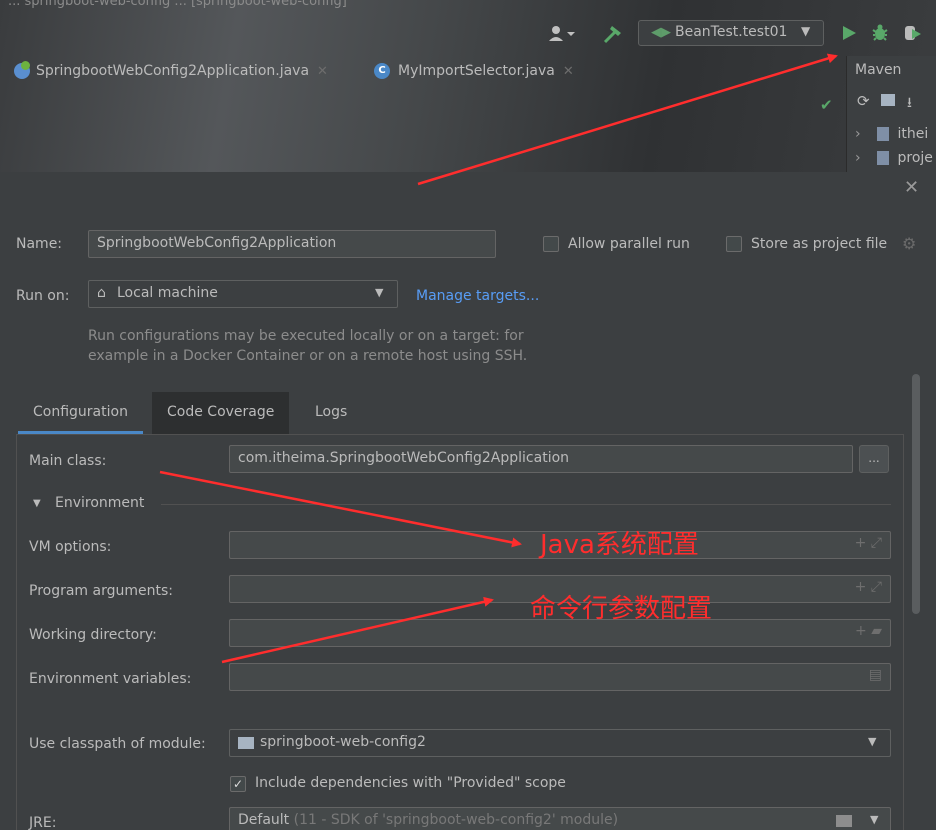  What do you see at coordinates (627, 119) in the screenshot?
I see `arrow-to-run-button` at bounding box center [627, 119].